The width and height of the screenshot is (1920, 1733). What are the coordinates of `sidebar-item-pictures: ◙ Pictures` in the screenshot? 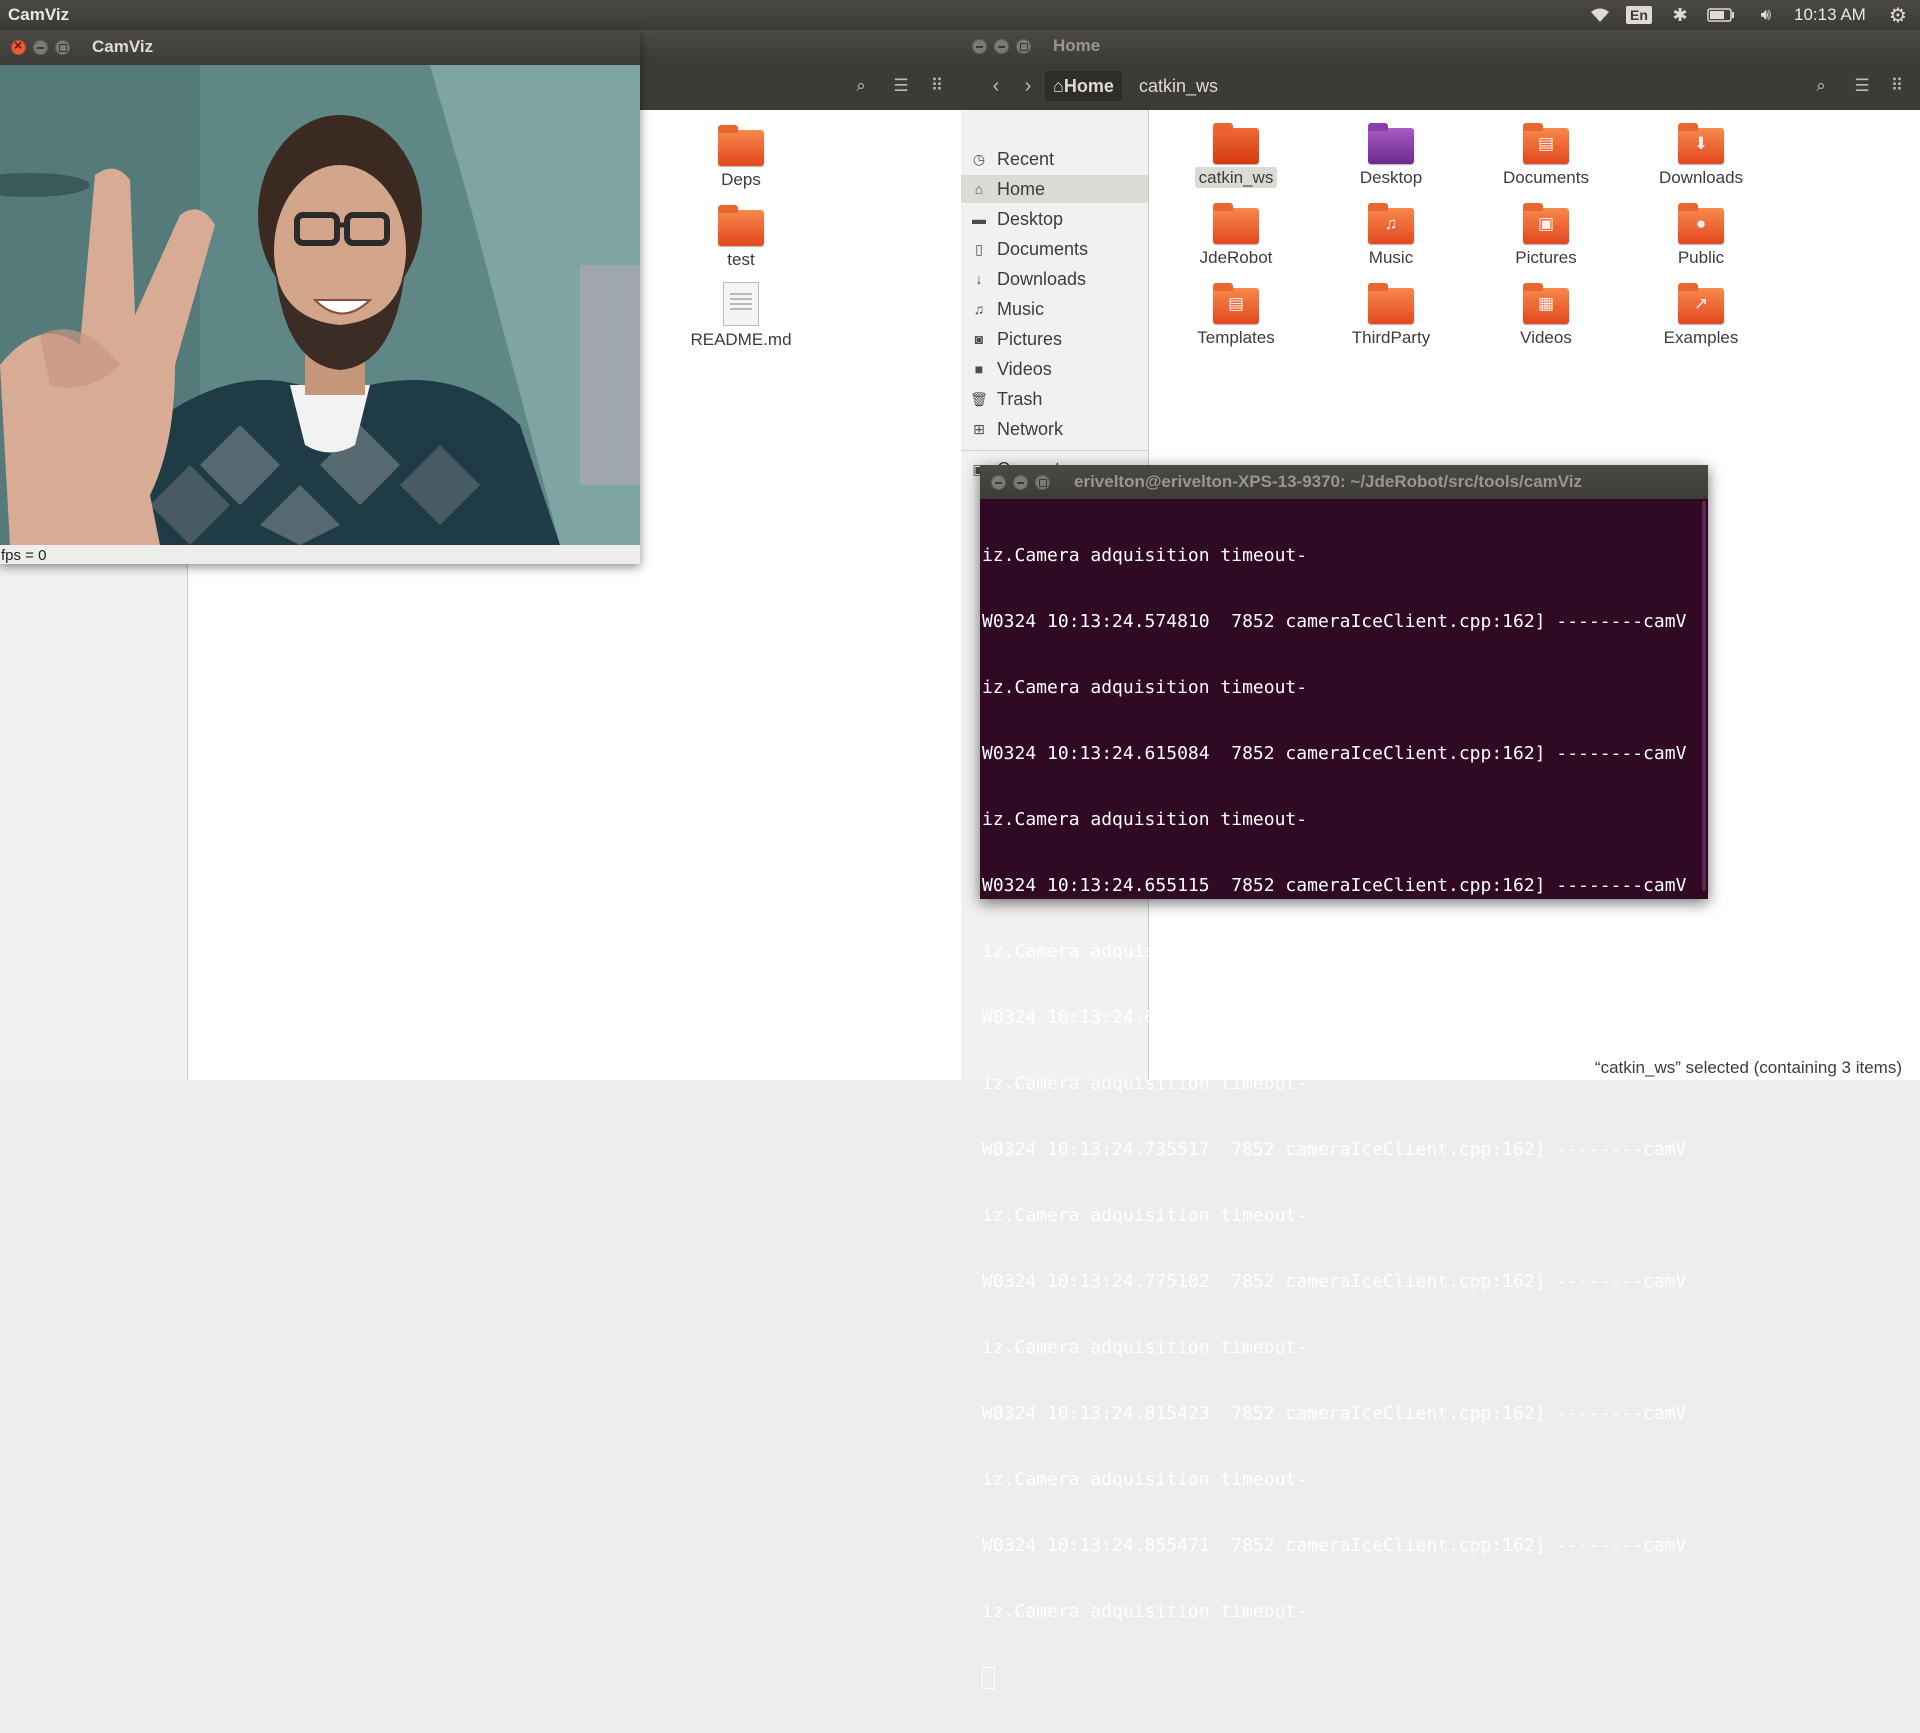 It's located at (1054, 339).